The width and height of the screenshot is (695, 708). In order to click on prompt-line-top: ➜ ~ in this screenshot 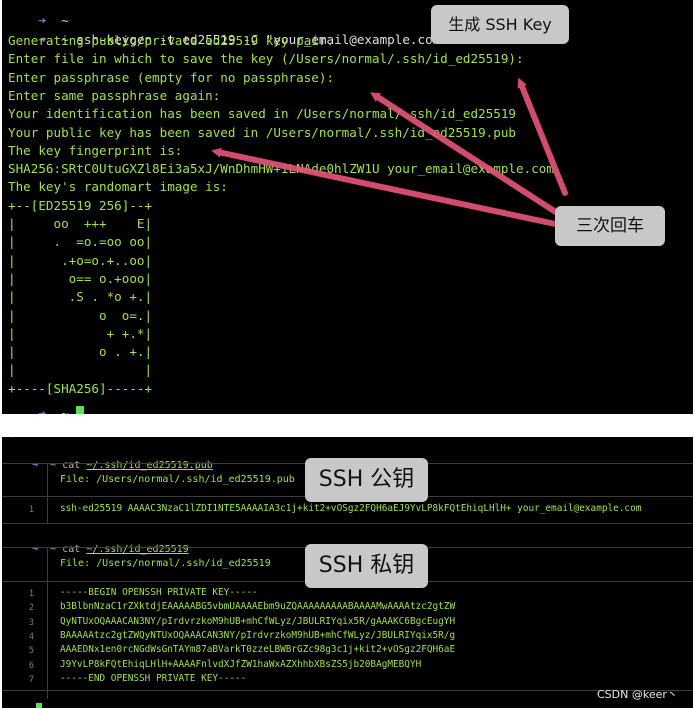, I will do `click(20, 440)`.